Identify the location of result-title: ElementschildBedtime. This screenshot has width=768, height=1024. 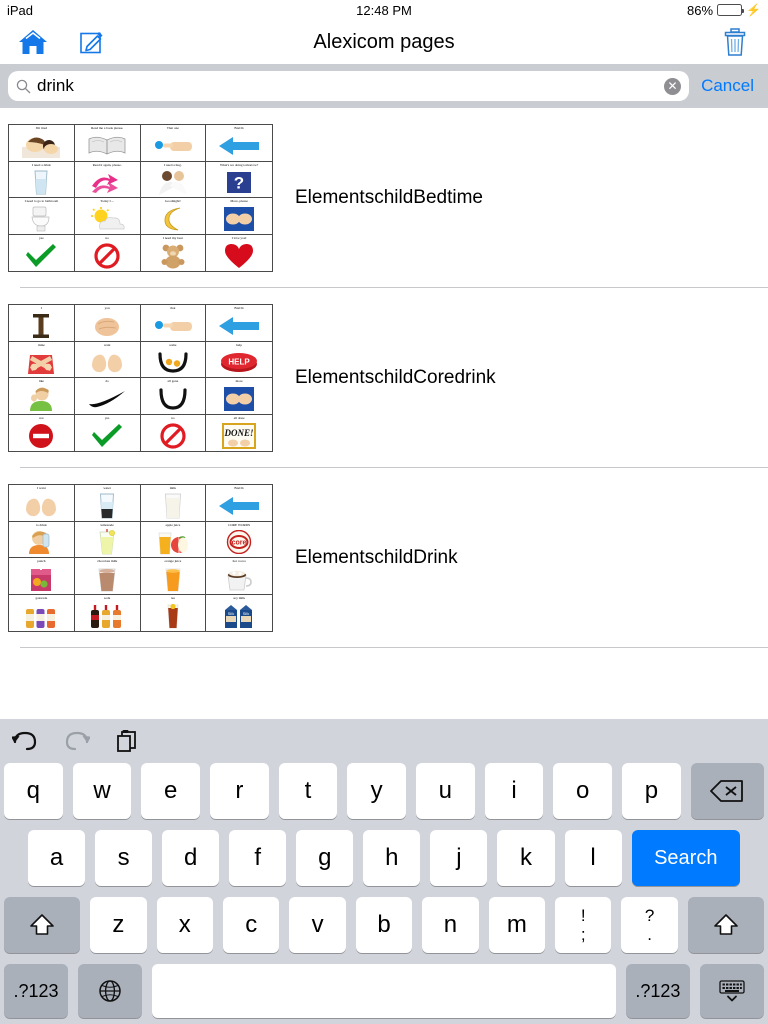
(389, 197).